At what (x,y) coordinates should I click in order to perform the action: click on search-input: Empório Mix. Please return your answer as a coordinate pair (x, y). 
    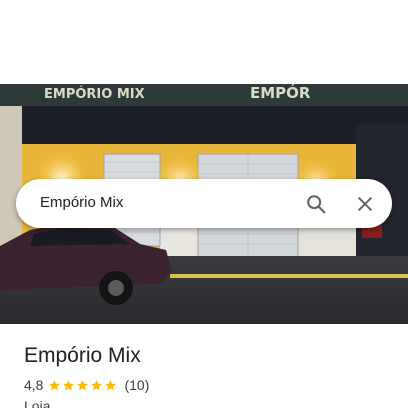
    Looking at the image, I should click on (81, 202).